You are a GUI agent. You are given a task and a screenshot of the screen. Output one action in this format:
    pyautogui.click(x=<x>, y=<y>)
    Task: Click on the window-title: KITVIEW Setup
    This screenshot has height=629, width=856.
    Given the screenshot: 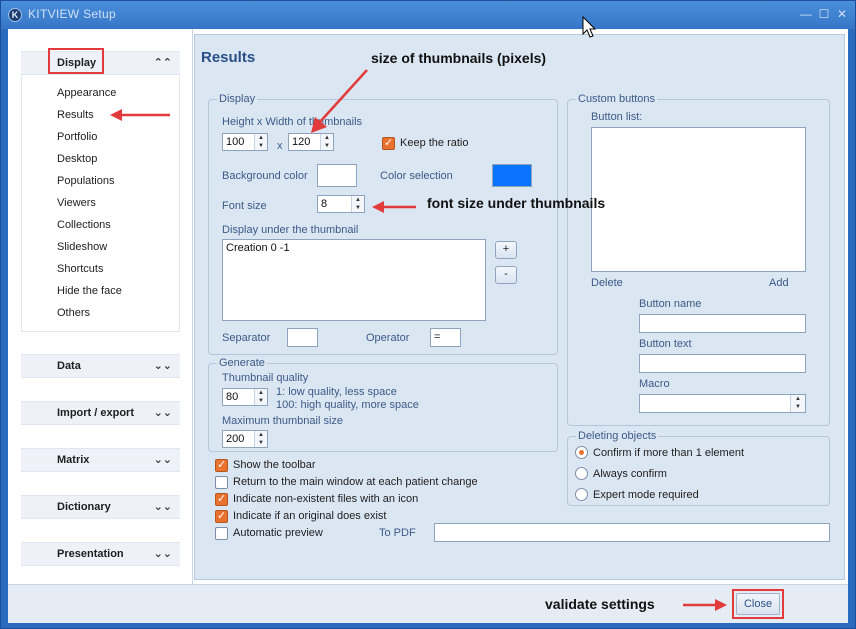 What is the action you would take?
    pyautogui.click(x=72, y=14)
    